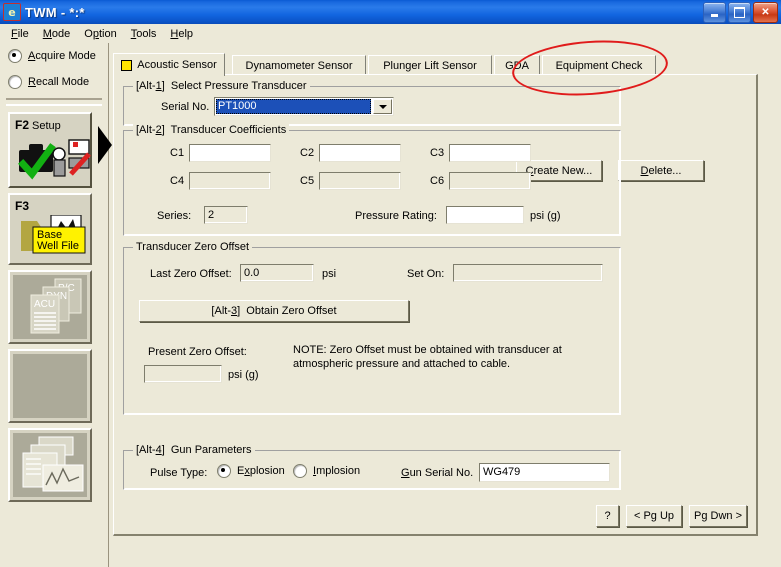  I want to click on pressure-rating-field, so click(485, 215).